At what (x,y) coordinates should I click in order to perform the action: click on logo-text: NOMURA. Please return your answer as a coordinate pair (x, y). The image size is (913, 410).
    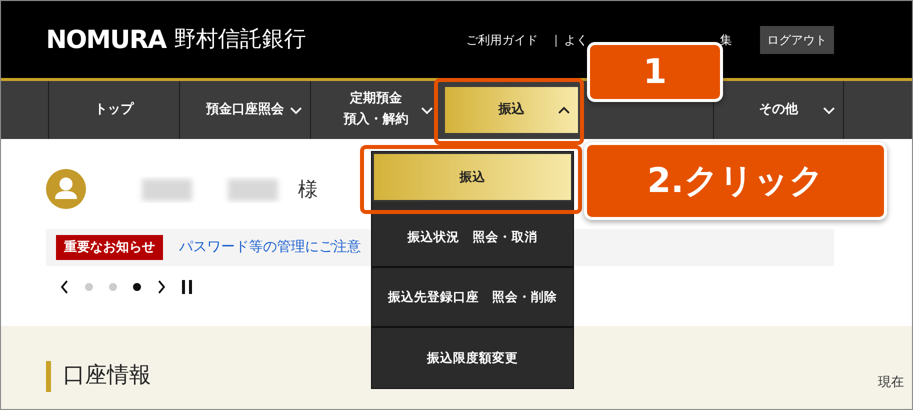
    Looking at the image, I should click on (106, 40).